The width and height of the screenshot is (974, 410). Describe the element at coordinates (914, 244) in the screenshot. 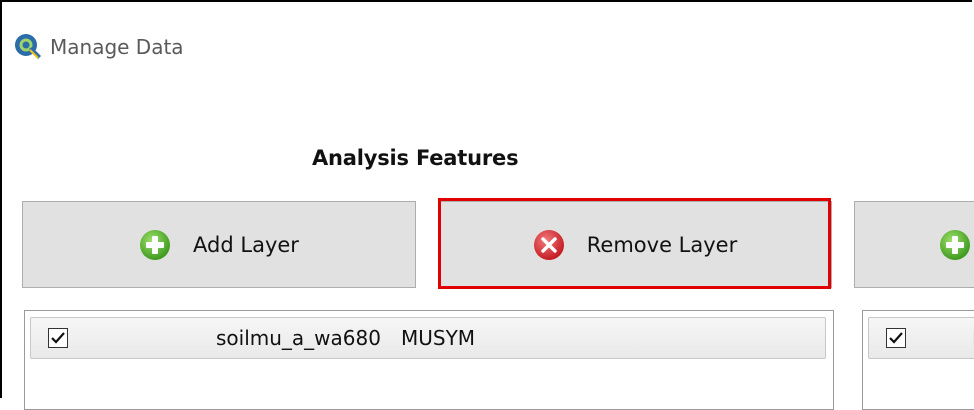

I see `add-layer-button-secondary` at that location.